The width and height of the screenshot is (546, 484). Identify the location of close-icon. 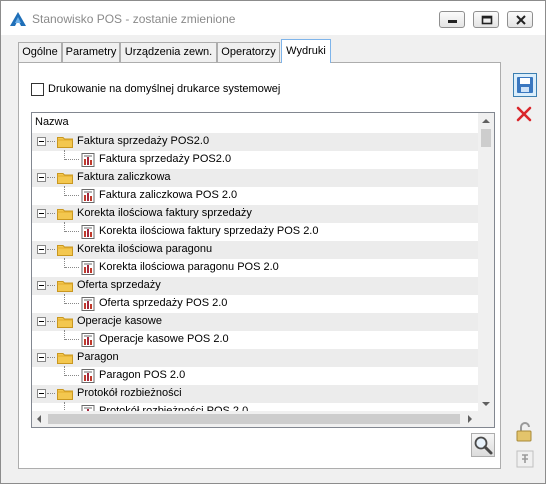
(521, 20).